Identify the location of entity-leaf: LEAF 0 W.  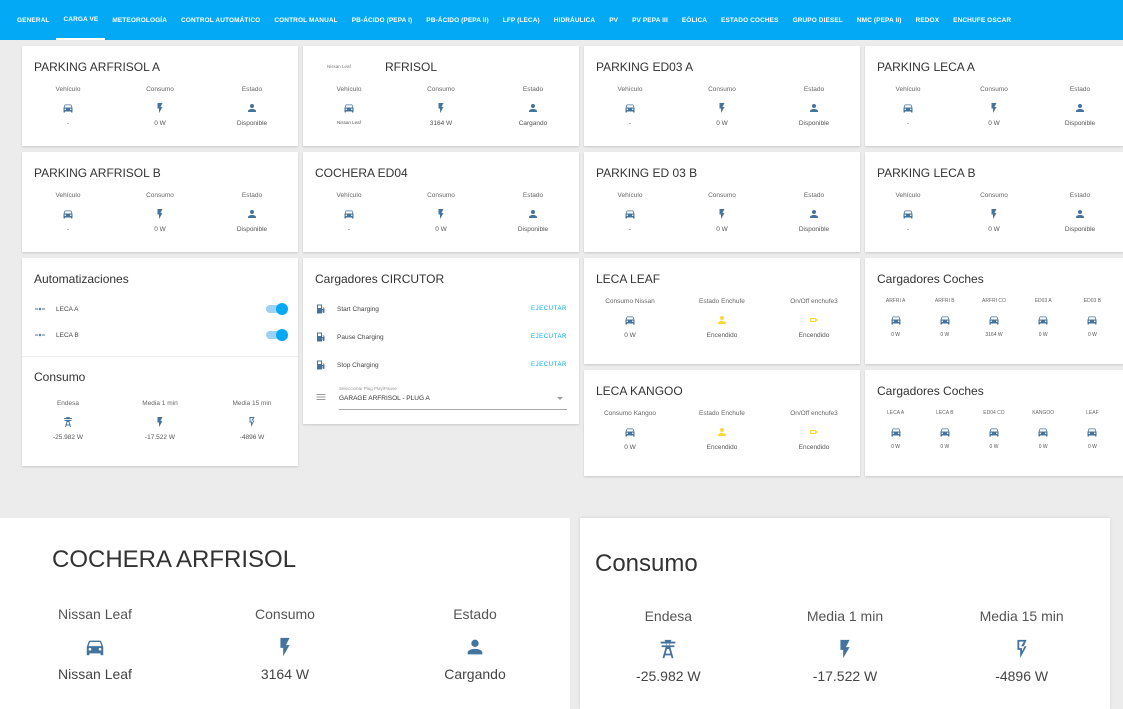
(1092, 430).